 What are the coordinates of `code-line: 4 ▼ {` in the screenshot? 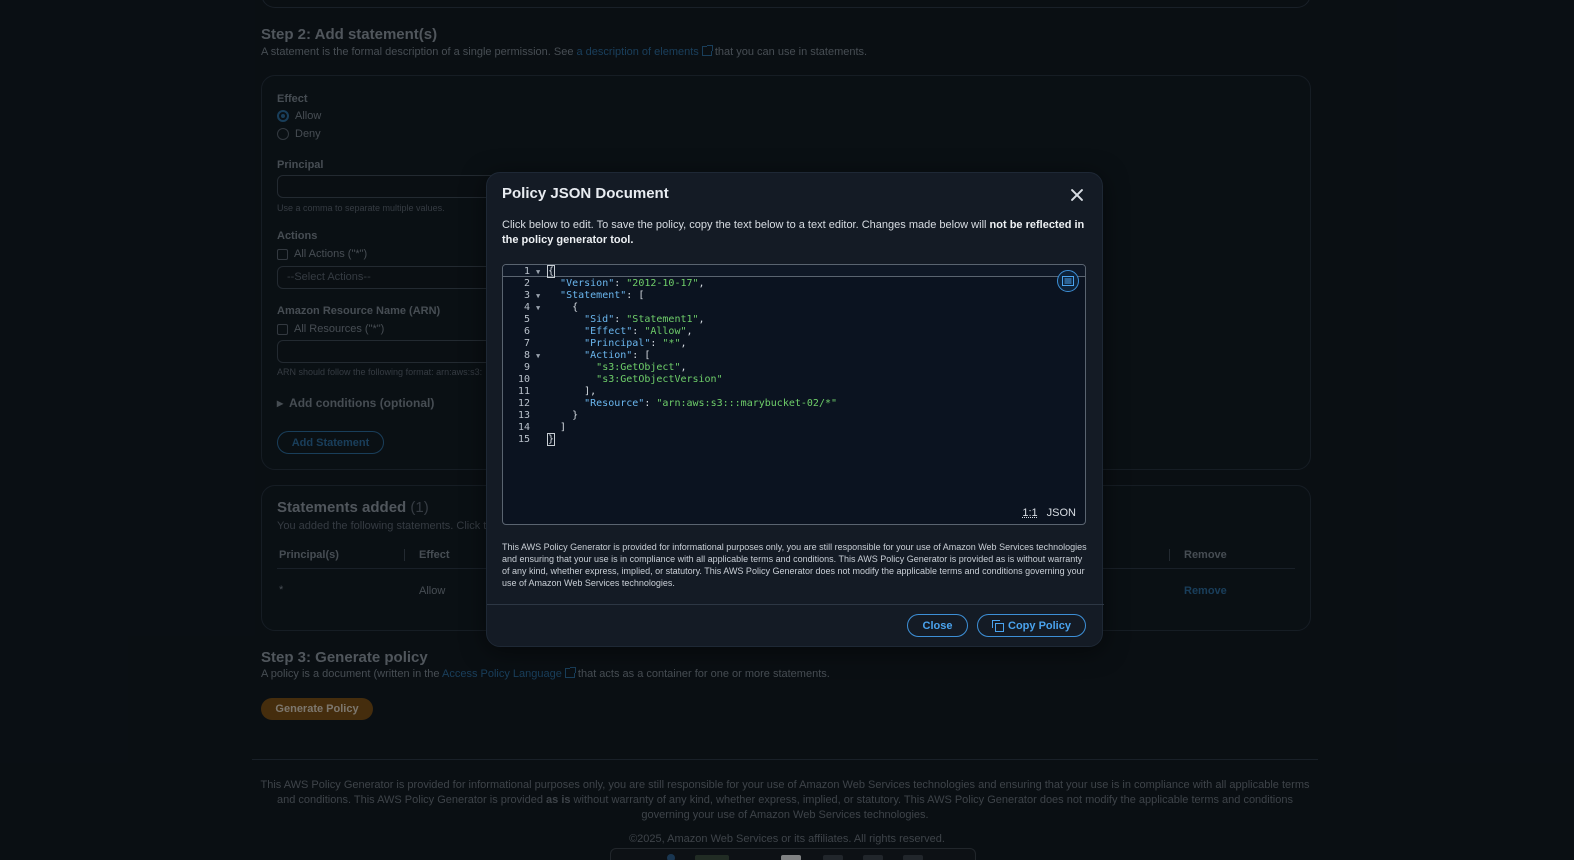 It's located at (794, 308).